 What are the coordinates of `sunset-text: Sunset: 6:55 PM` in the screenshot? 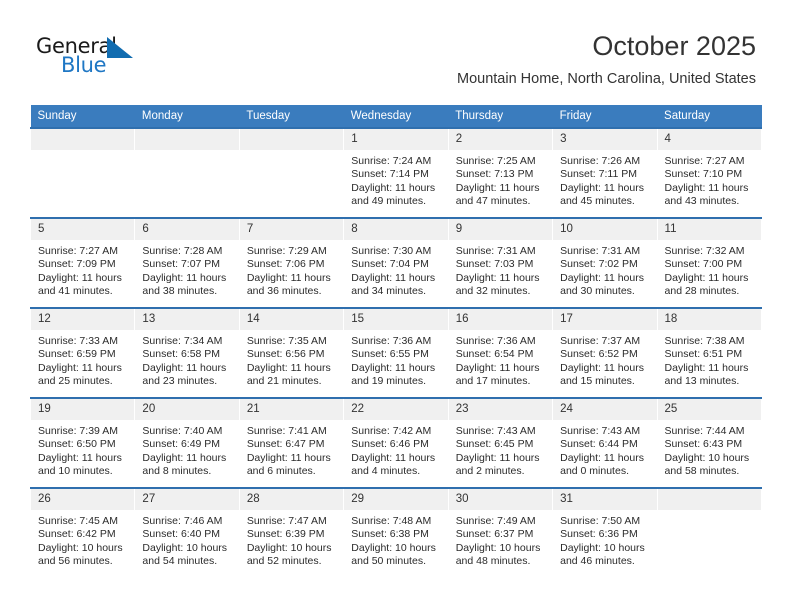 It's located at (390, 354).